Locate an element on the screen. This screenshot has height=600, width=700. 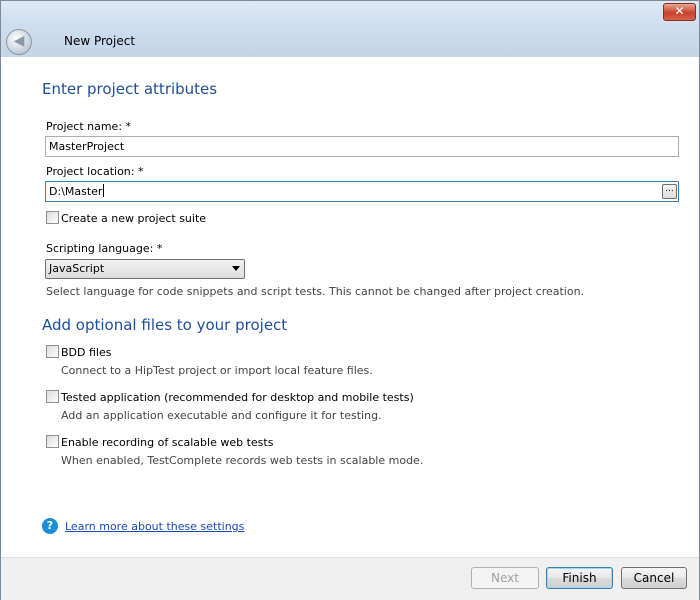
create-suite-label: Create a new project suite is located at coordinates (133, 218).